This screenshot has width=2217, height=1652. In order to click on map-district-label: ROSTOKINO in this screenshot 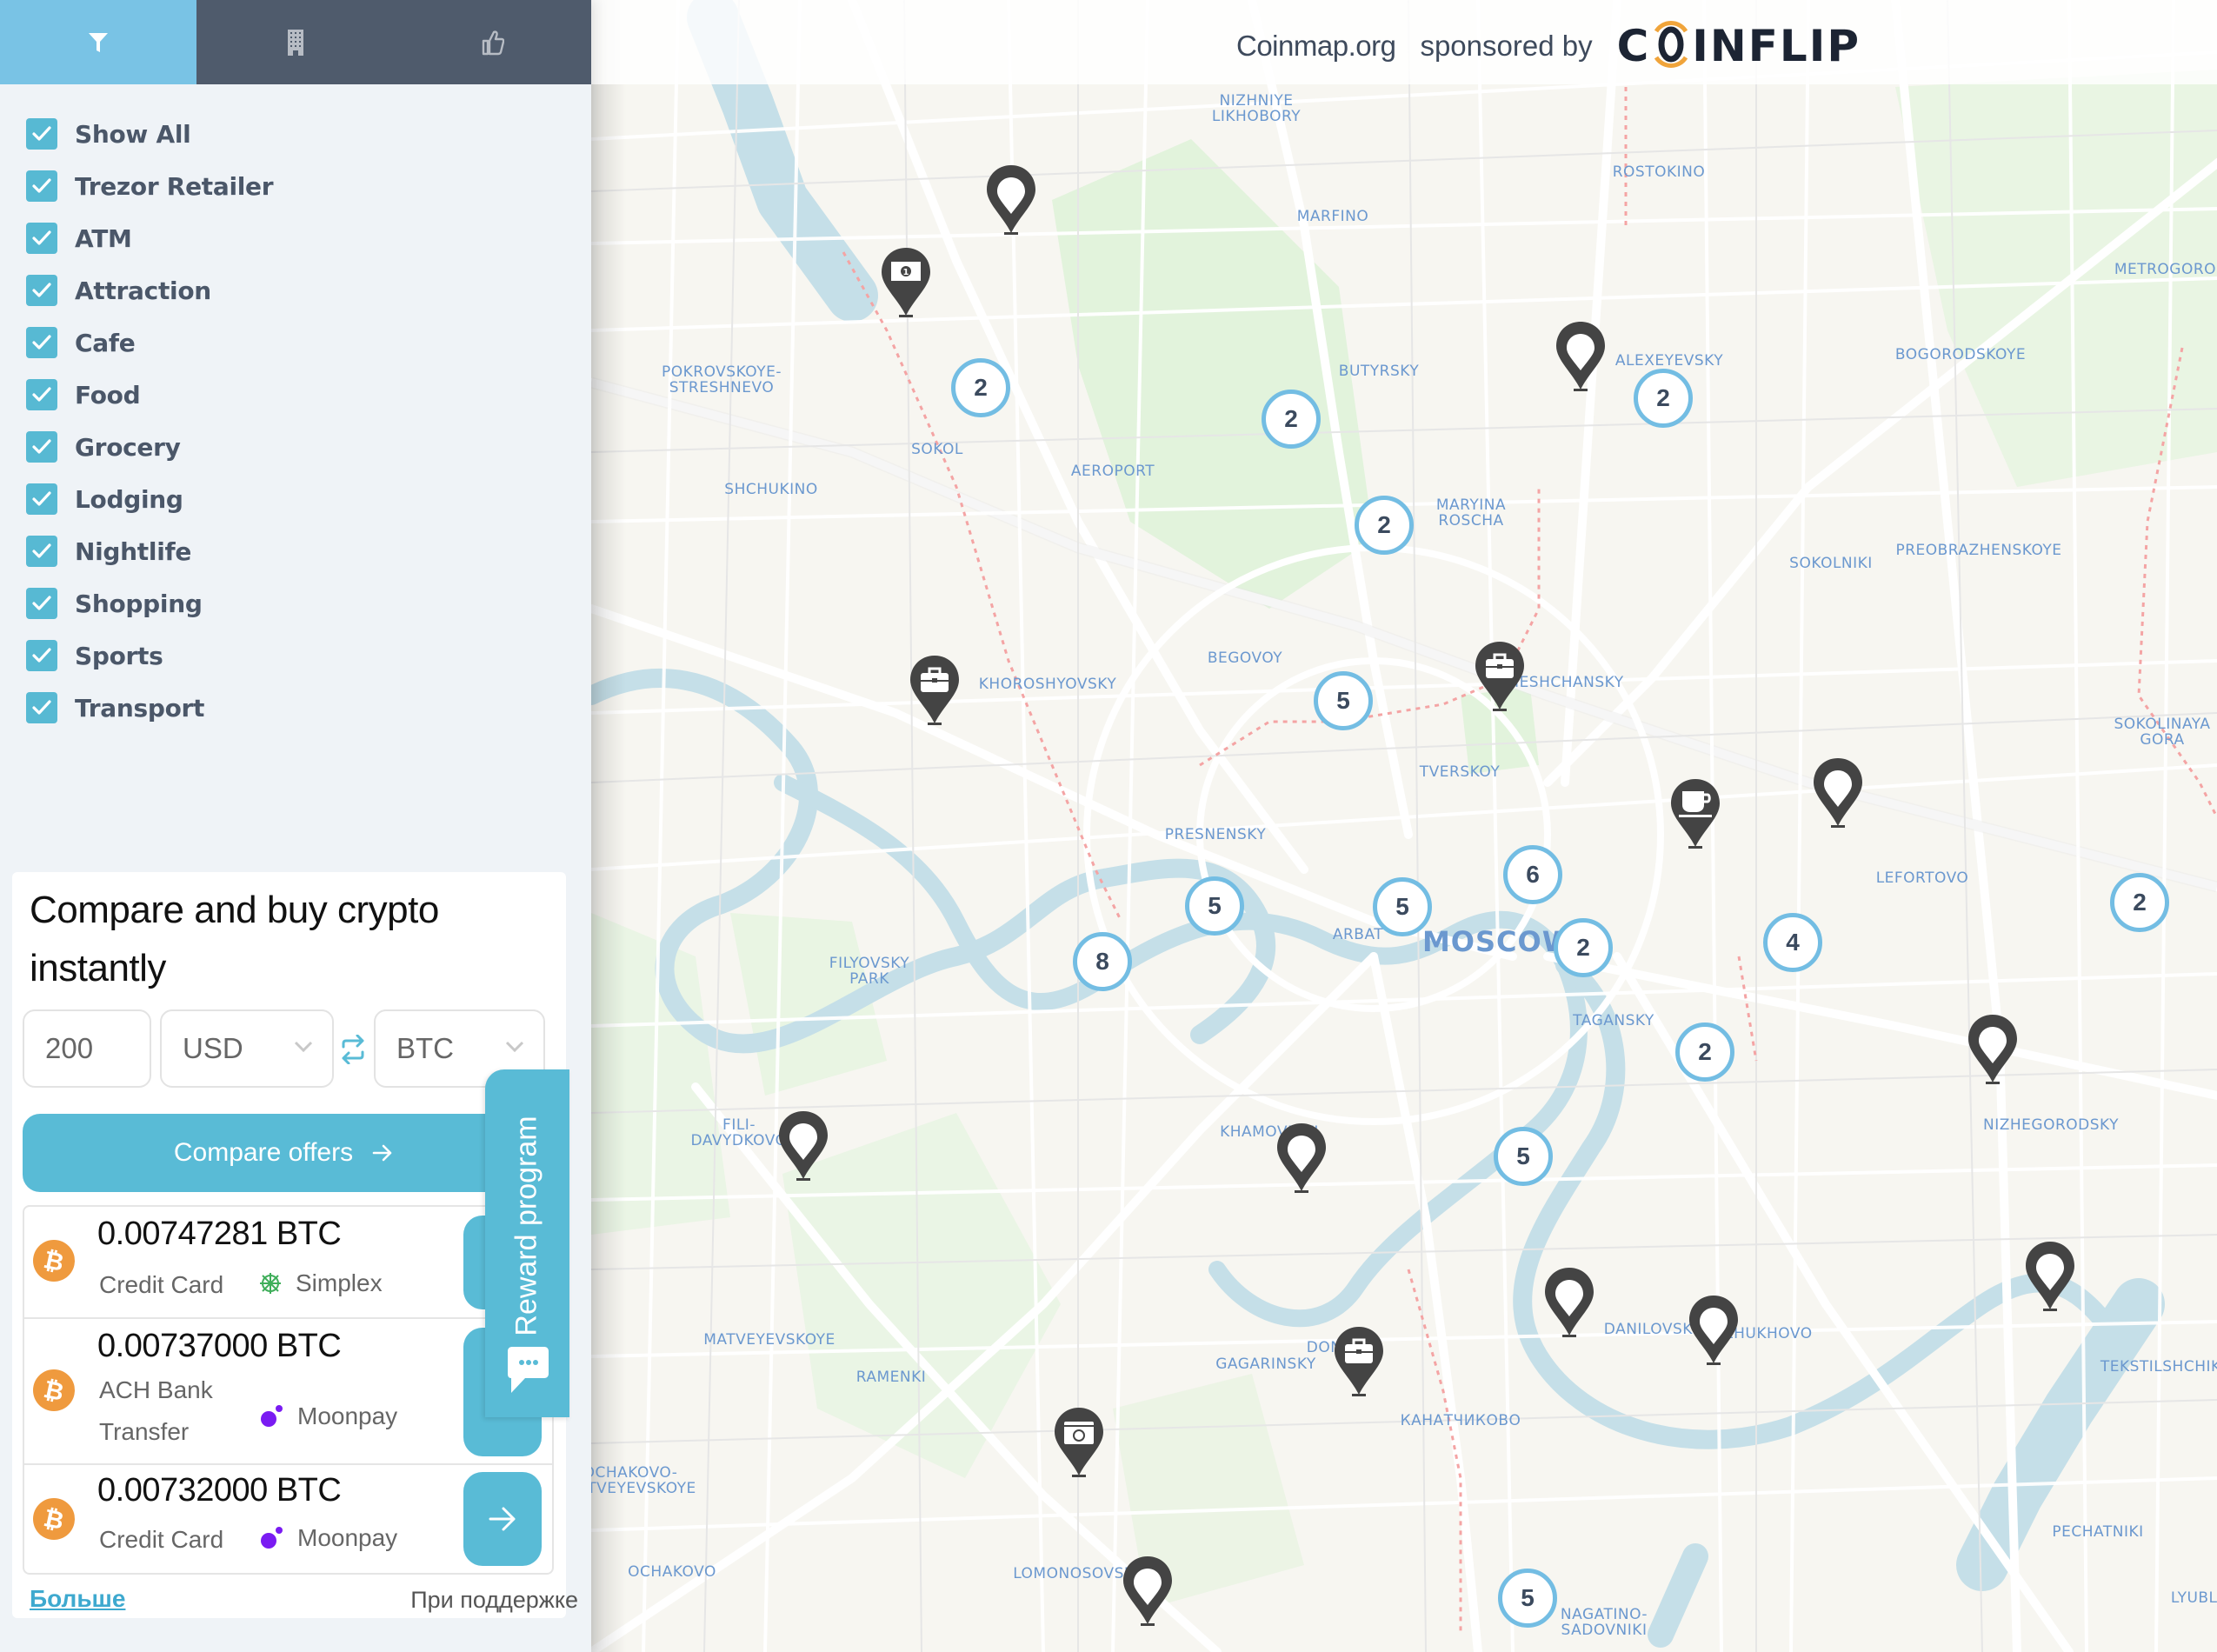, I will do `click(1659, 172)`.